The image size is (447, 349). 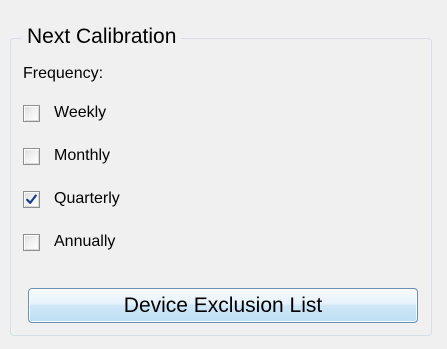 I want to click on option-weekly: Weekly, so click(x=64, y=113).